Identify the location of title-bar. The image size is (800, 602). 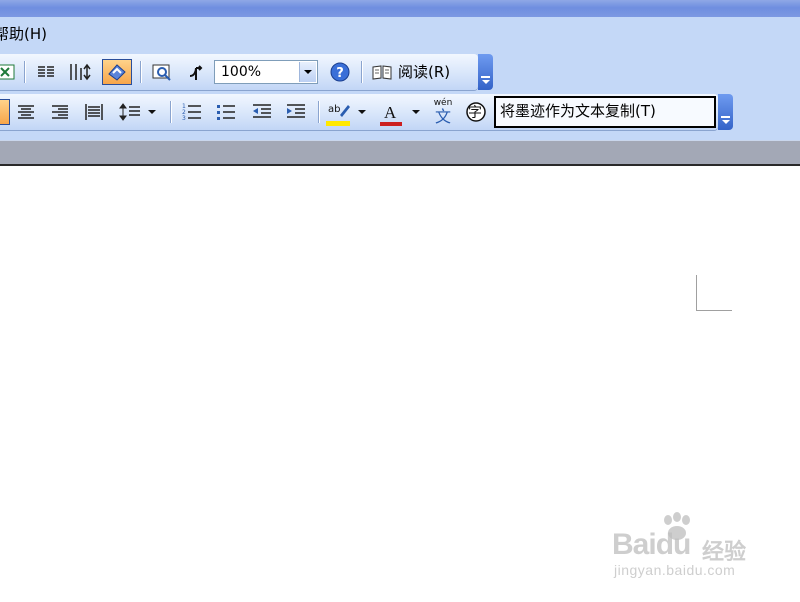
(400, 8).